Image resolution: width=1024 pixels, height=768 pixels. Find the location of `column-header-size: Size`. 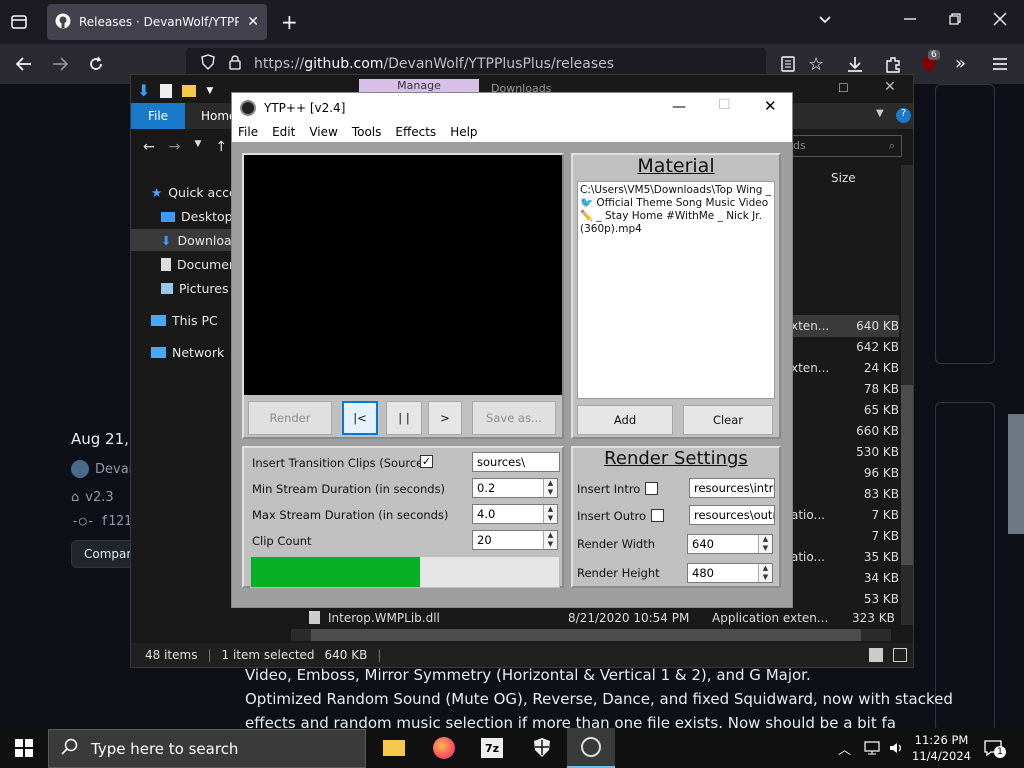

column-header-size: Size is located at coordinates (843, 178).